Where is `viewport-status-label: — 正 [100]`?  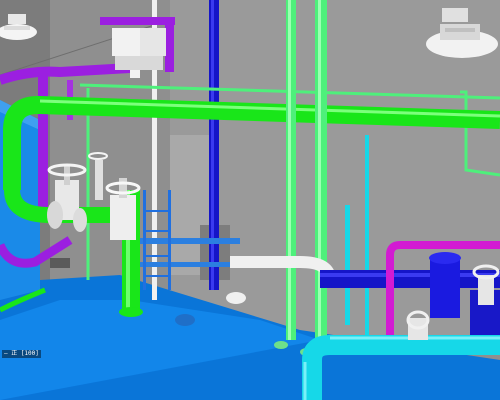 viewport-status-label: — 正 [100] is located at coordinates (21, 354).